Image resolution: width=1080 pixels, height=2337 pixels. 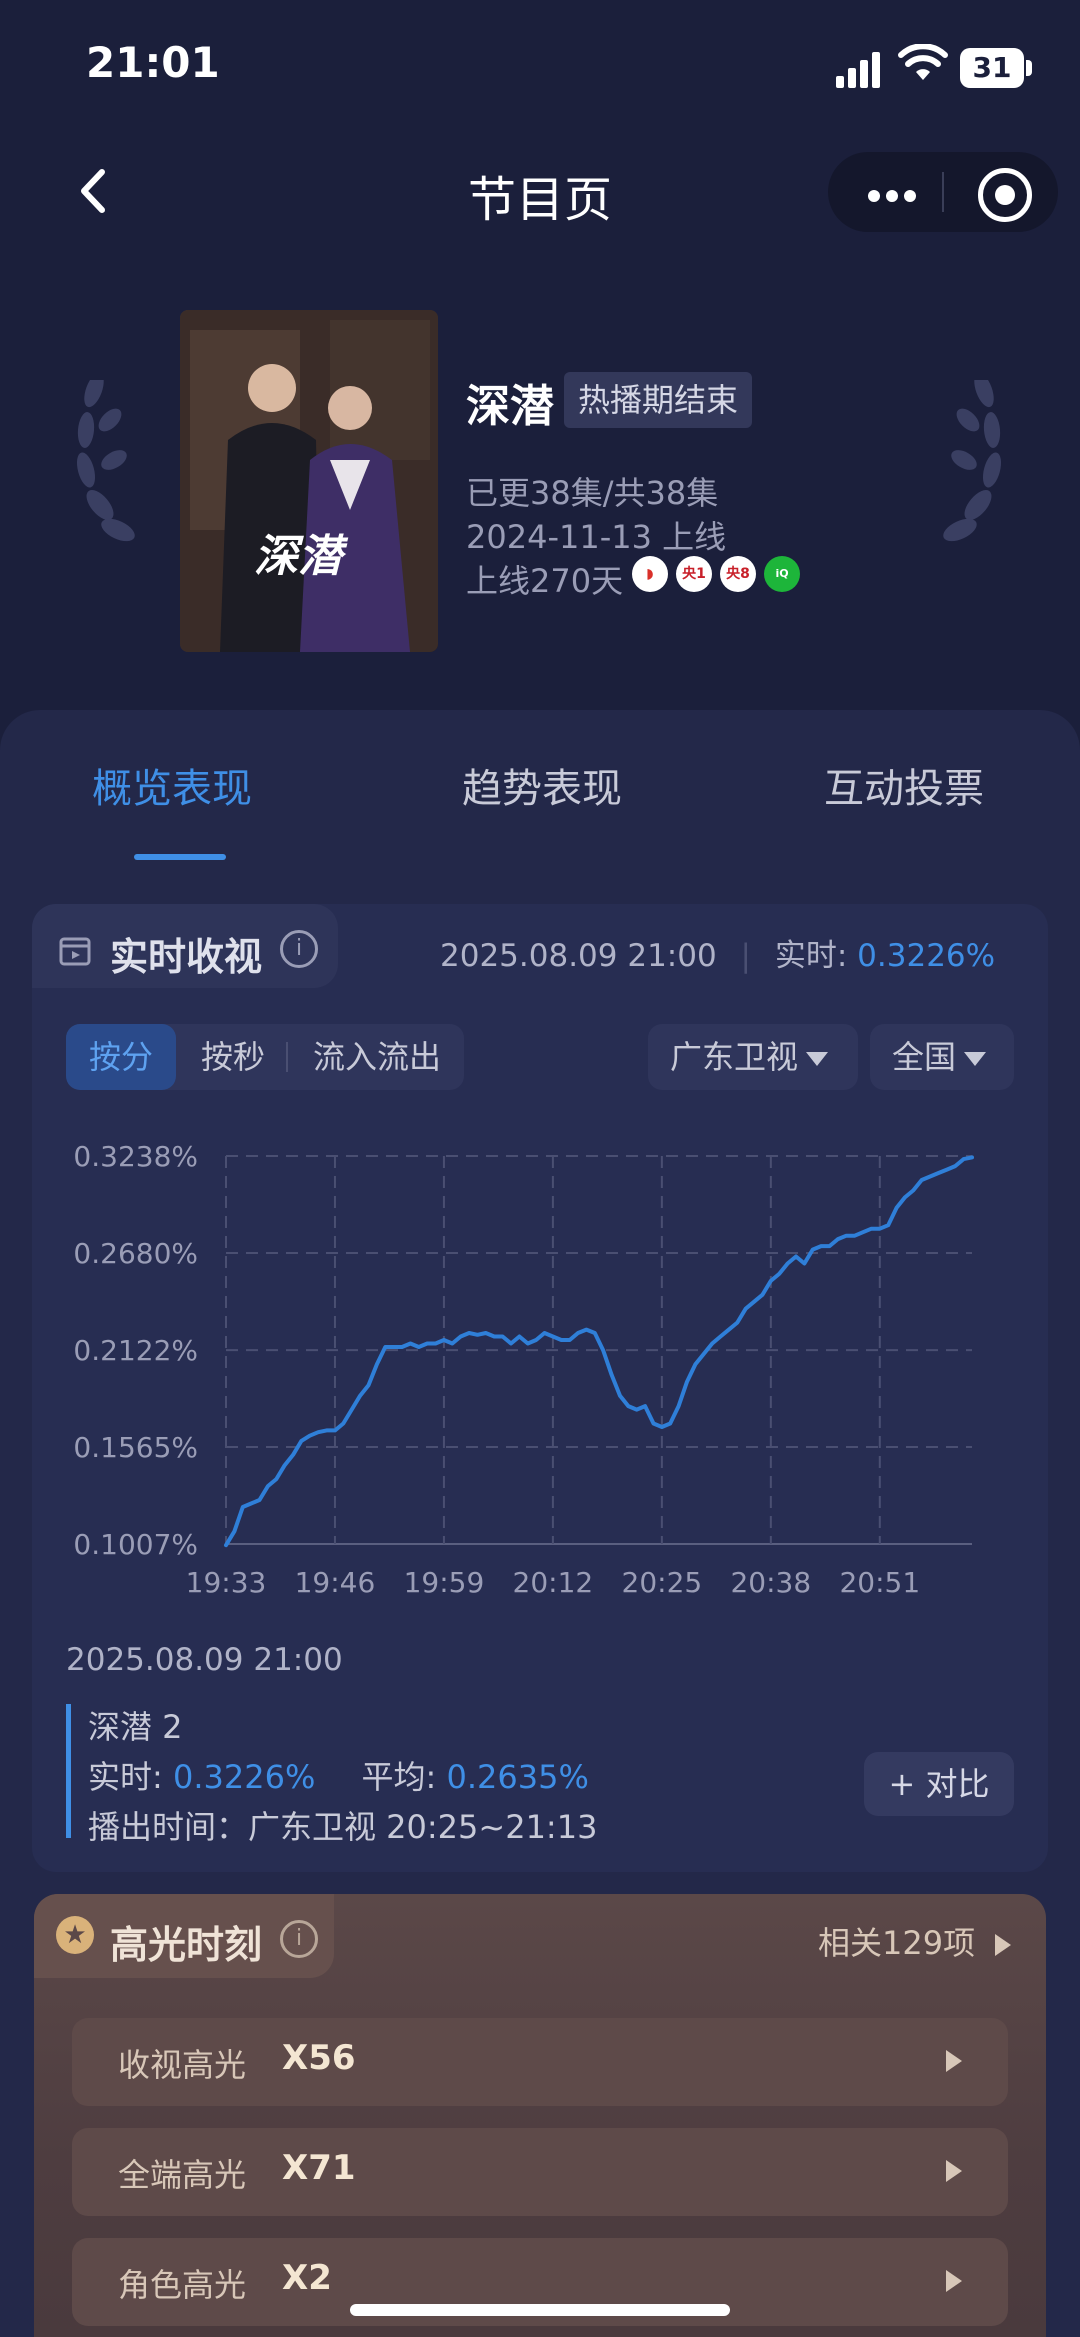 I want to click on tab-indicator, so click(x=180, y=857).